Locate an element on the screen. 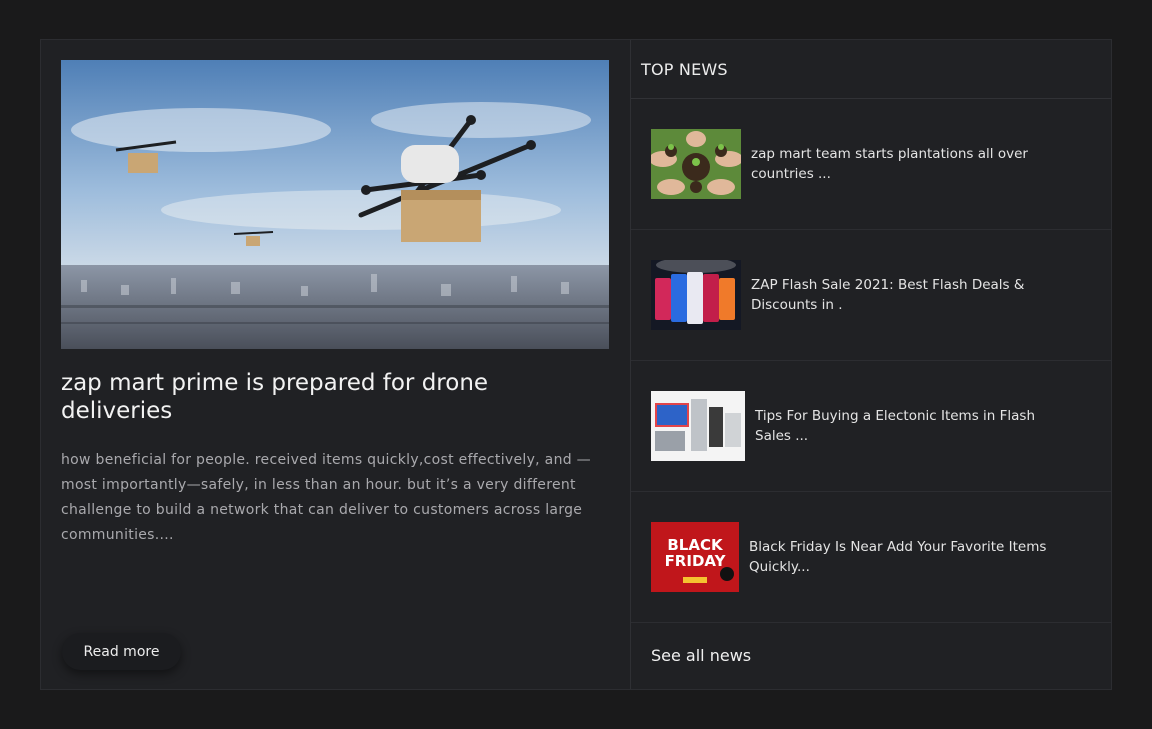  read-more-button: Read more is located at coordinates (121, 651).